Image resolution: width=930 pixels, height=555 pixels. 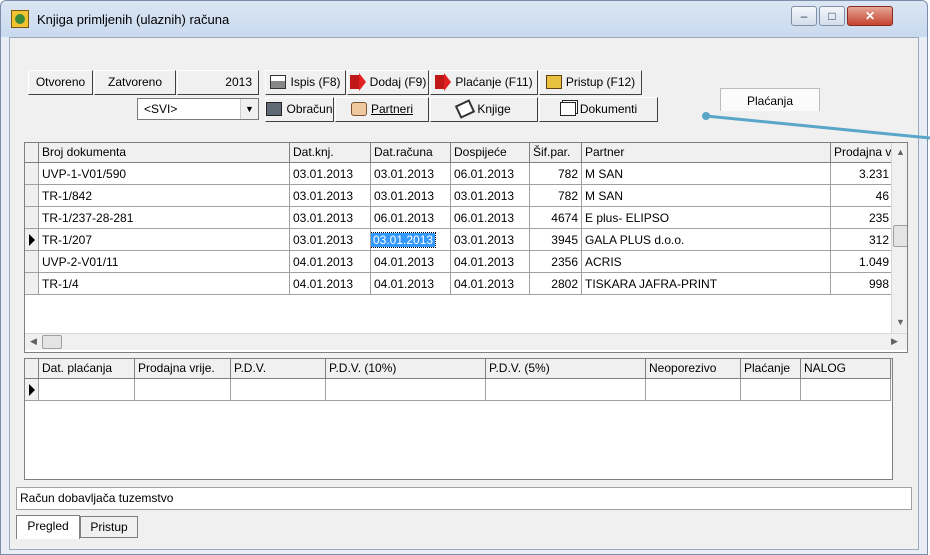 What do you see at coordinates (164, 153) in the screenshot?
I see `col-broj-dokumenta: Broj dokumenta` at bounding box center [164, 153].